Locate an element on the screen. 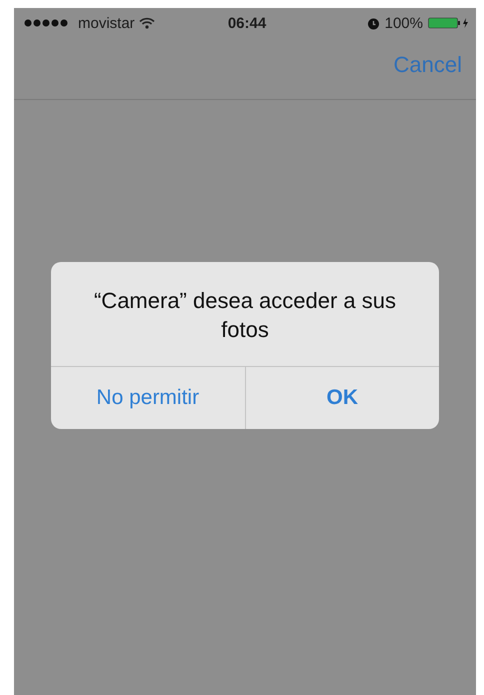 The height and width of the screenshot is (695, 484). status-time: 06:44 is located at coordinates (247, 23).